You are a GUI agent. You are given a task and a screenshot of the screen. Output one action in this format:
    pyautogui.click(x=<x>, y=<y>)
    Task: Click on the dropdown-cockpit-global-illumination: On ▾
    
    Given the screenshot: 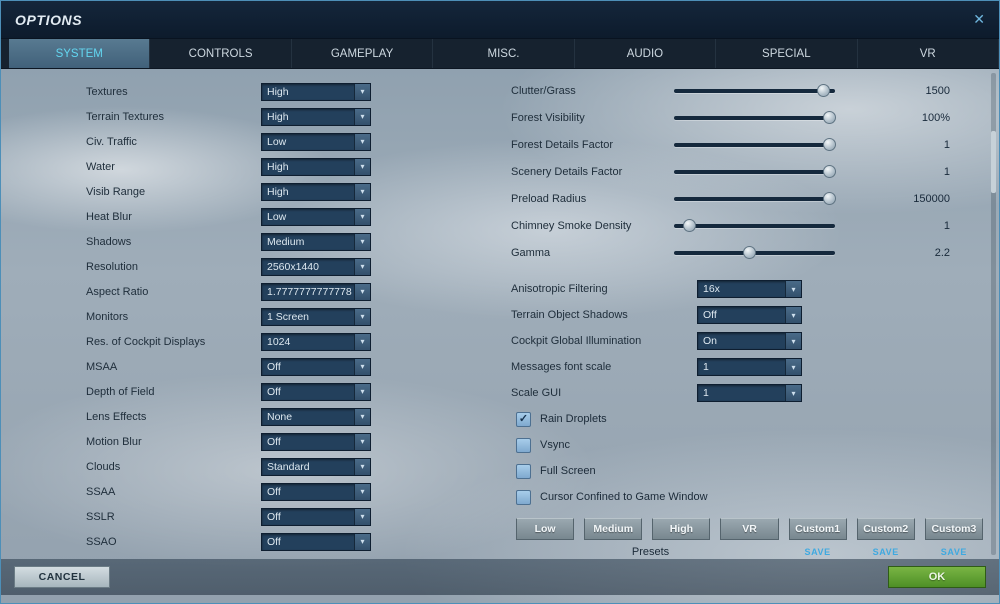 What is the action you would take?
    pyautogui.click(x=749, y=341)
    